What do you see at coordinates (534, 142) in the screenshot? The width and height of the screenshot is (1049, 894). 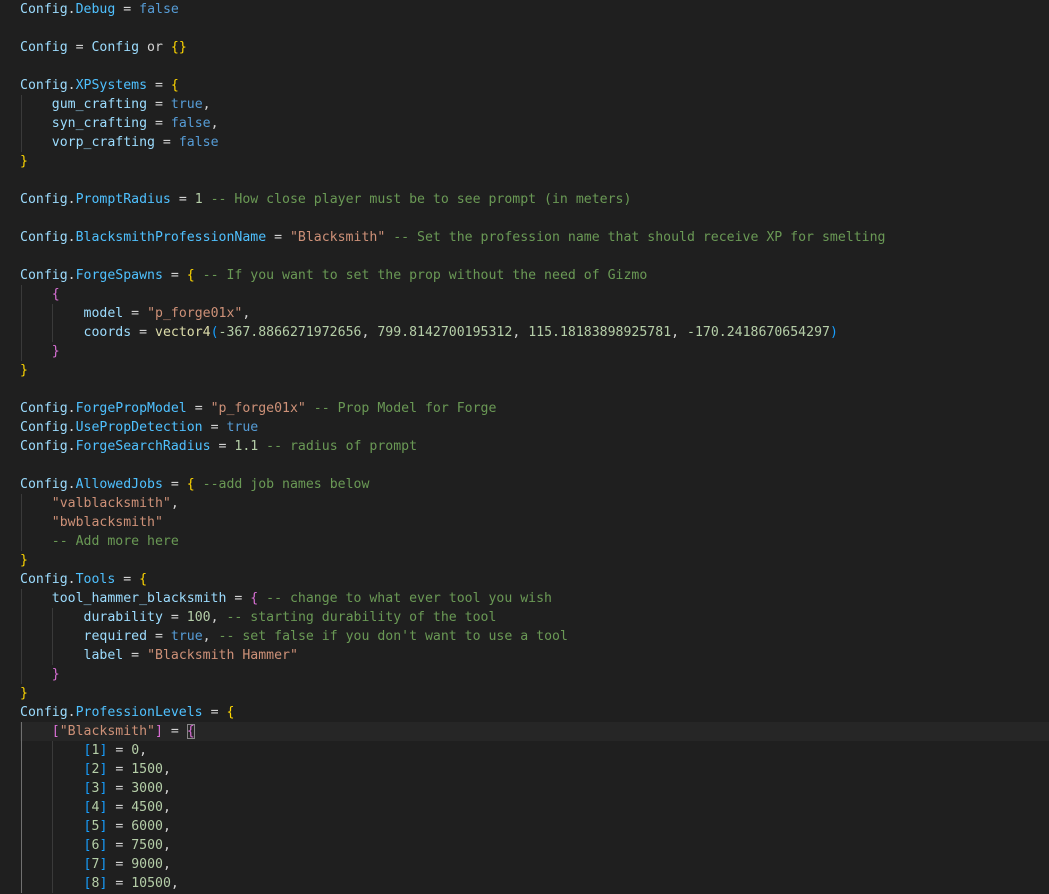 I see `code-line: vorp_crafting = false` at bounding box center [534, 142].